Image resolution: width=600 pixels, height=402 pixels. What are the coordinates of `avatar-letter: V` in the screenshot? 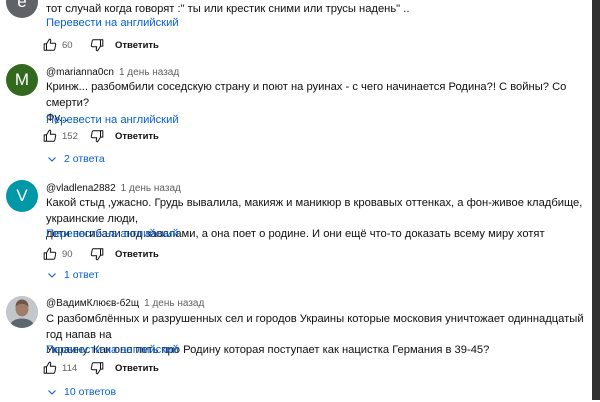 It's located at (22, 195).